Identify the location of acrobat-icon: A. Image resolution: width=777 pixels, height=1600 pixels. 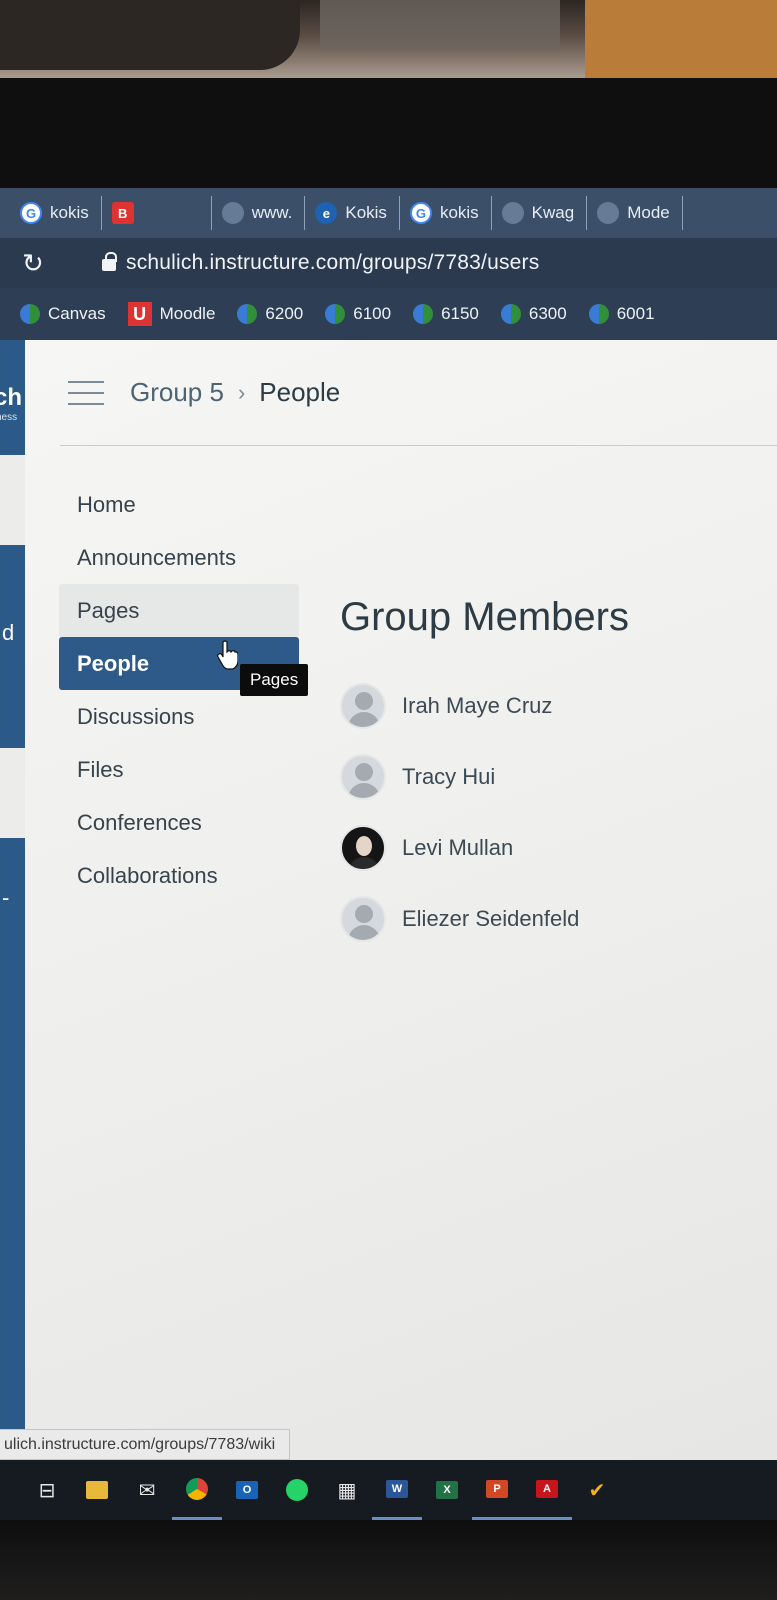
(547, 1490).